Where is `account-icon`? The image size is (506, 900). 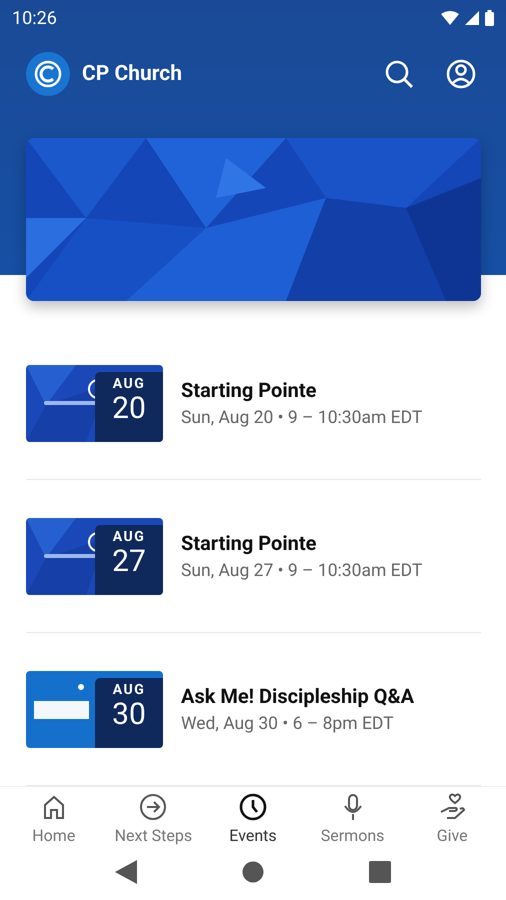 account-icon is located at coordinates (461, 74).